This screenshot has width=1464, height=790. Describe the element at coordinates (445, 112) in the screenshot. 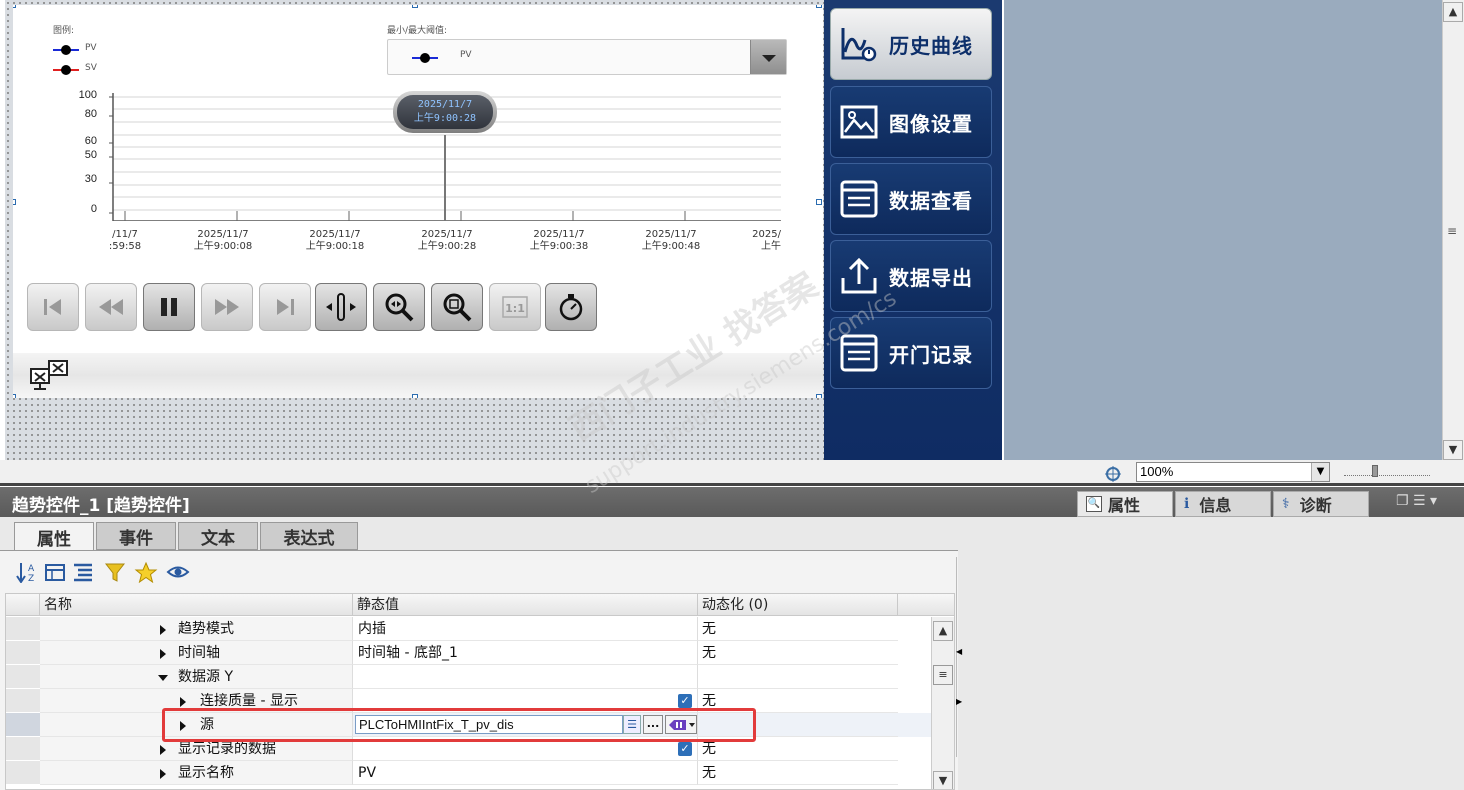

I see `cursor-tooltip: 2025/11/7 上午9:00:28` at that location.